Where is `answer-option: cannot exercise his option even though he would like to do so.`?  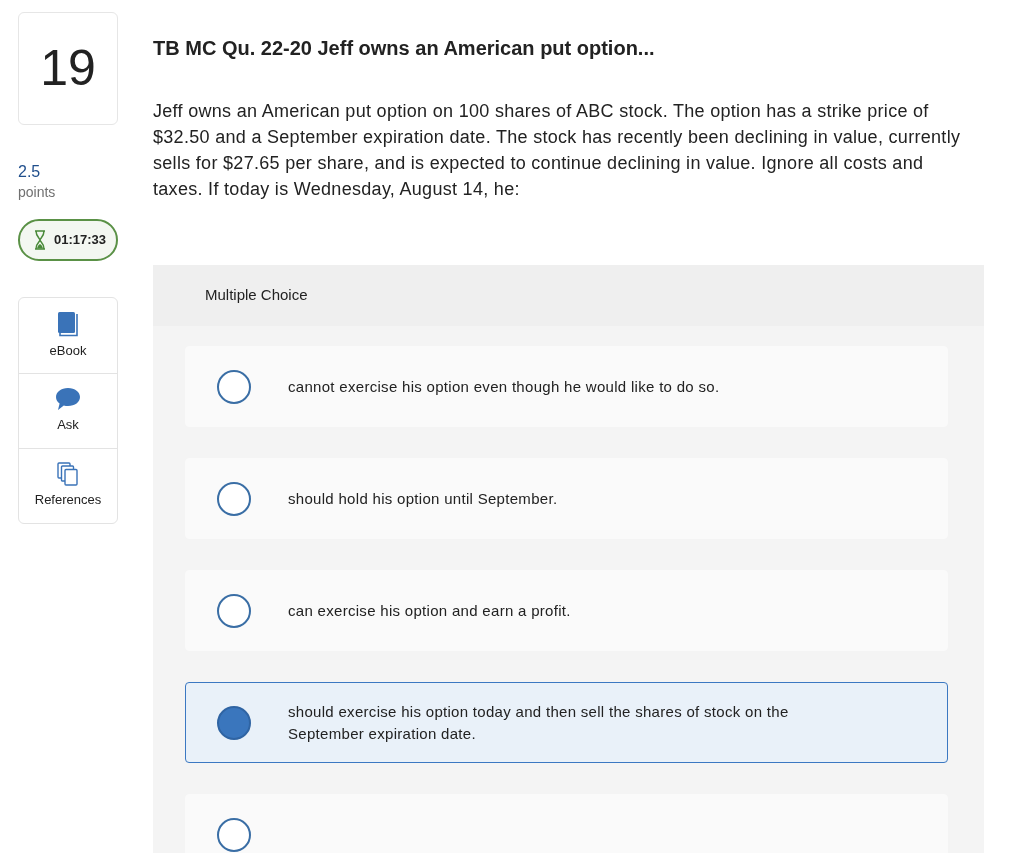
answer-option: cannot exercise his option even though he would like to do so. is located at coordinates (566, 386).